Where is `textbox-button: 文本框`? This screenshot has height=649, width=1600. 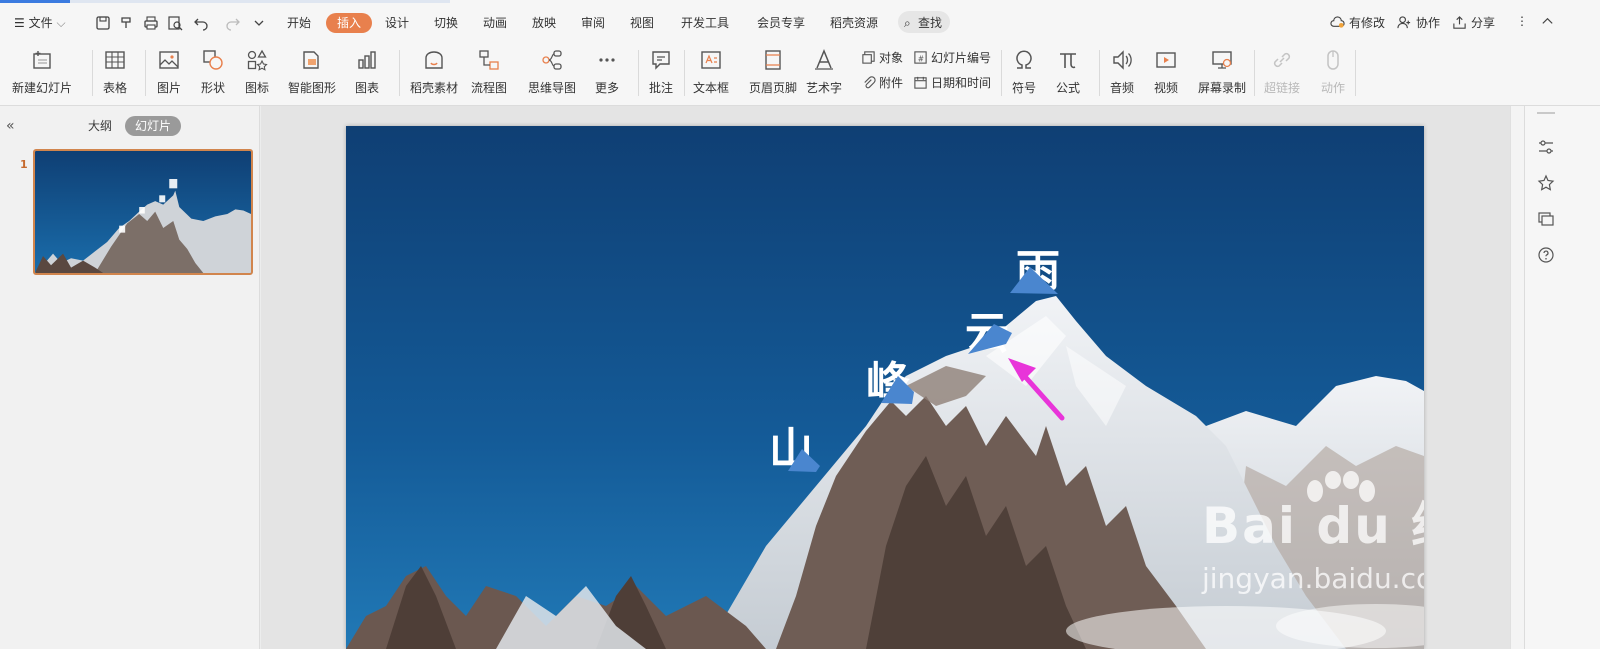 textbox-button: 文本框 is located at coordinates (711, 74).